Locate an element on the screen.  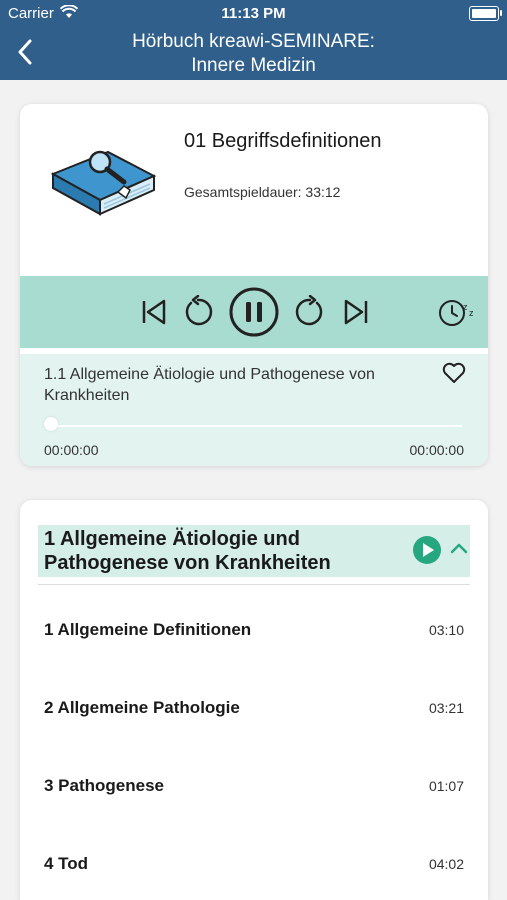
forward-icon is located at coordinates (309, 310).